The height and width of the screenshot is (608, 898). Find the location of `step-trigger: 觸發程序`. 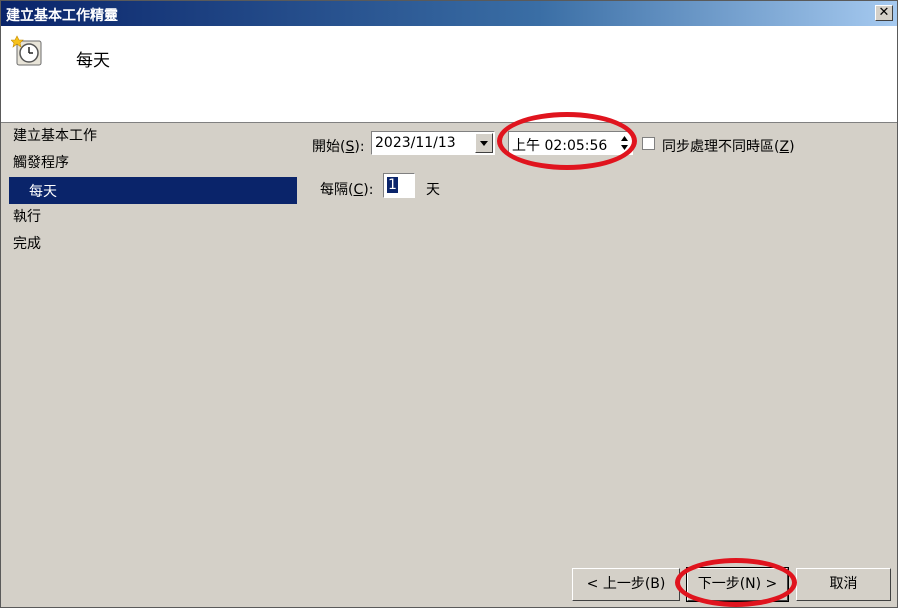

step-trigger: 觸發程序 is located at coordinates (41, 163).